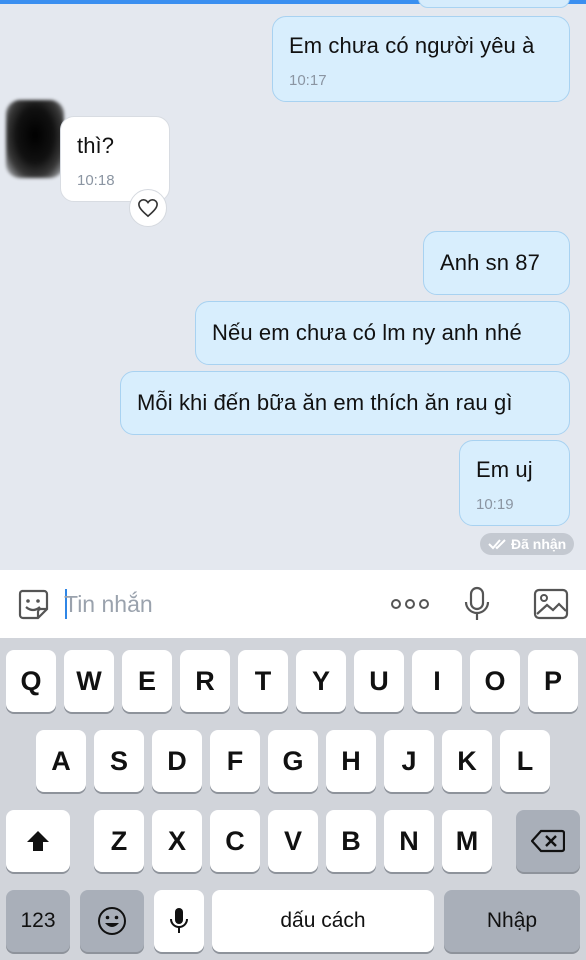 Image resolution: width=586 pixels, height=960 pixels. I want to click on key-d: D, so click(177, 761).